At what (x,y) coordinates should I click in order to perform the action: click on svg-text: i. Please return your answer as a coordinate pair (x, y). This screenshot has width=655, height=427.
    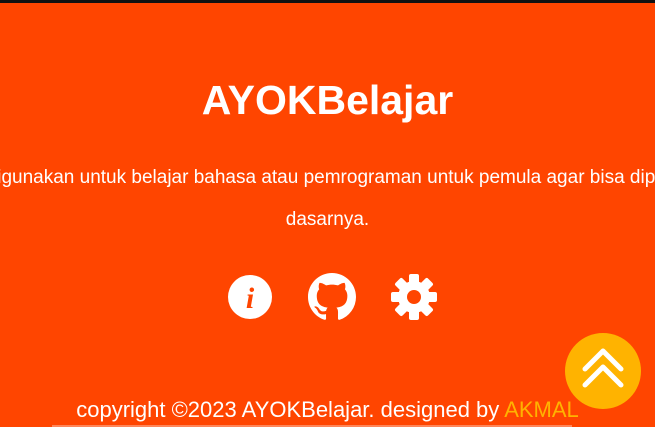
    Looking at the image, I should click on (250, 298).